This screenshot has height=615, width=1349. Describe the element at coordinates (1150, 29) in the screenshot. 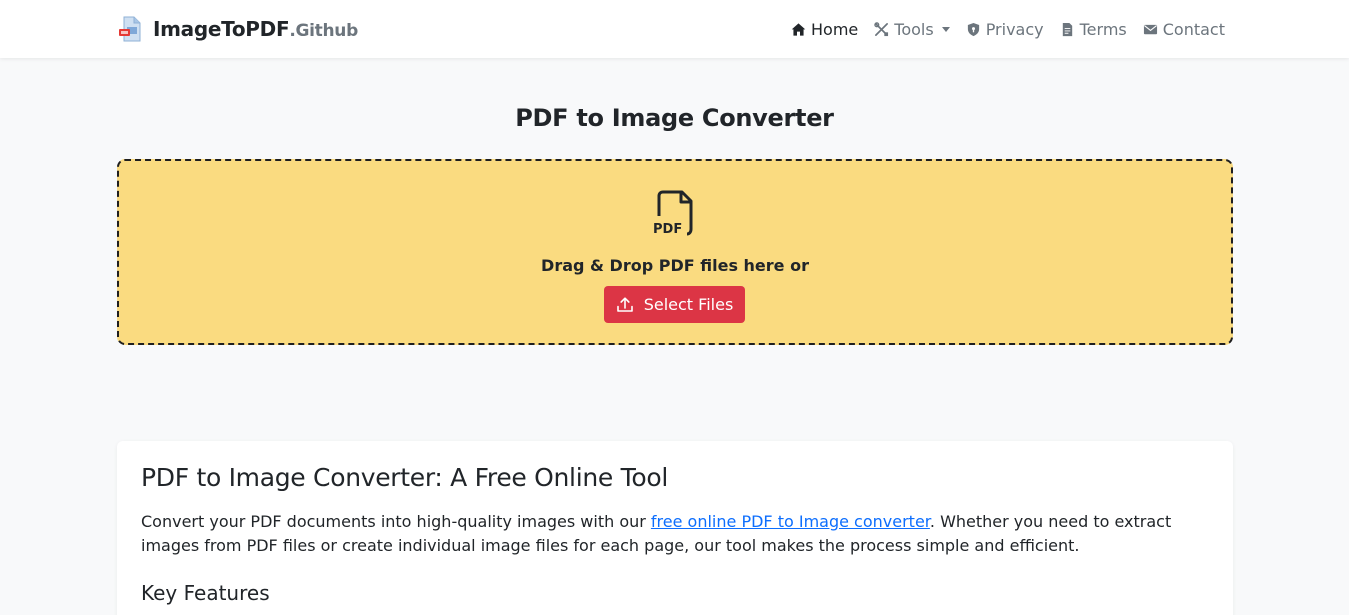

I see `envelope-icon` at that location.